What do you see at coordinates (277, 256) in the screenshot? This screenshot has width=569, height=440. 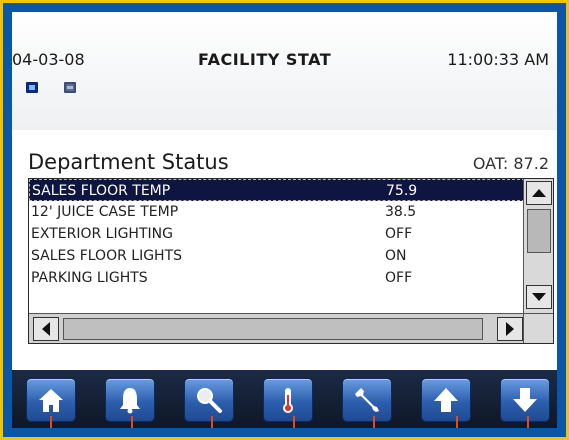 I see `list-item: SALES FLOOR LIGHTS ON` at bounding box center [277, 256].